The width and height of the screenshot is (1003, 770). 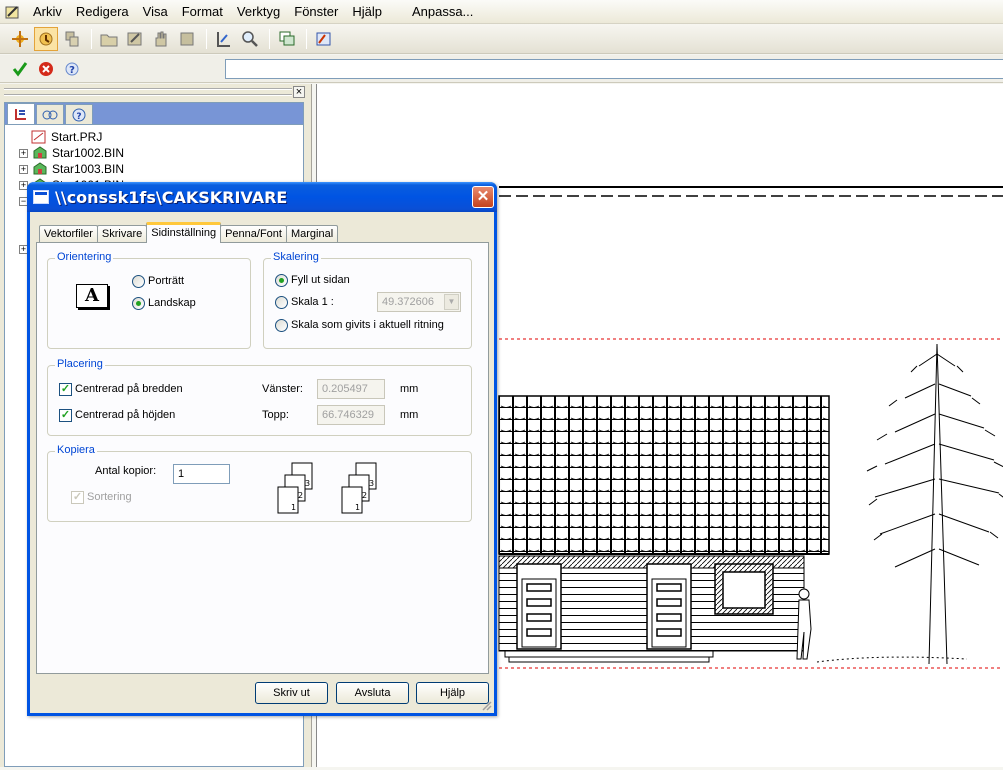 What do you see at coordinates (408, 302) in the screenshot?
I see `scale-value: 49.372606` at bounding box center [408, 302].